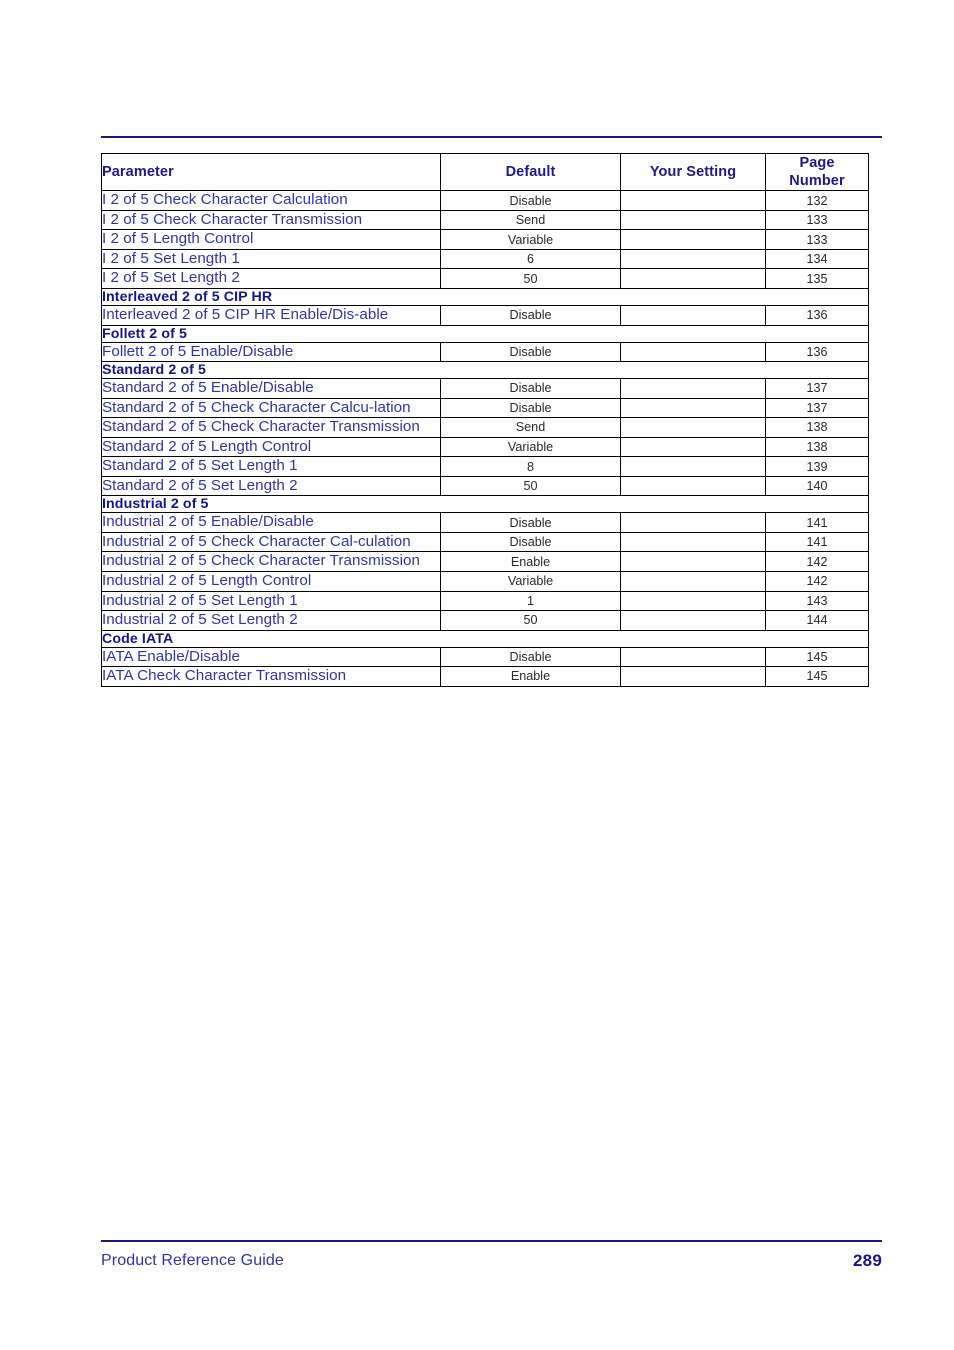 Image resolution: width=954 pixels, height=1350 pixels. Describe the element at coordinates (867, 1260) in the screenshot. I see `footer-page-number: 289` at that location.